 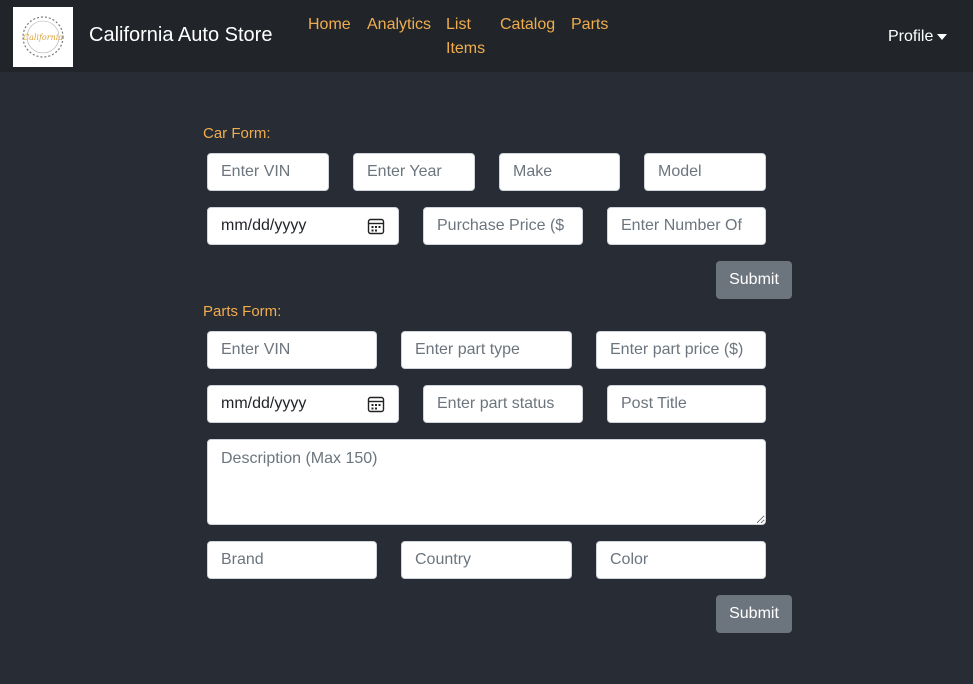 I want to click on store-logo-icon: California, so click(x=43, y=37).